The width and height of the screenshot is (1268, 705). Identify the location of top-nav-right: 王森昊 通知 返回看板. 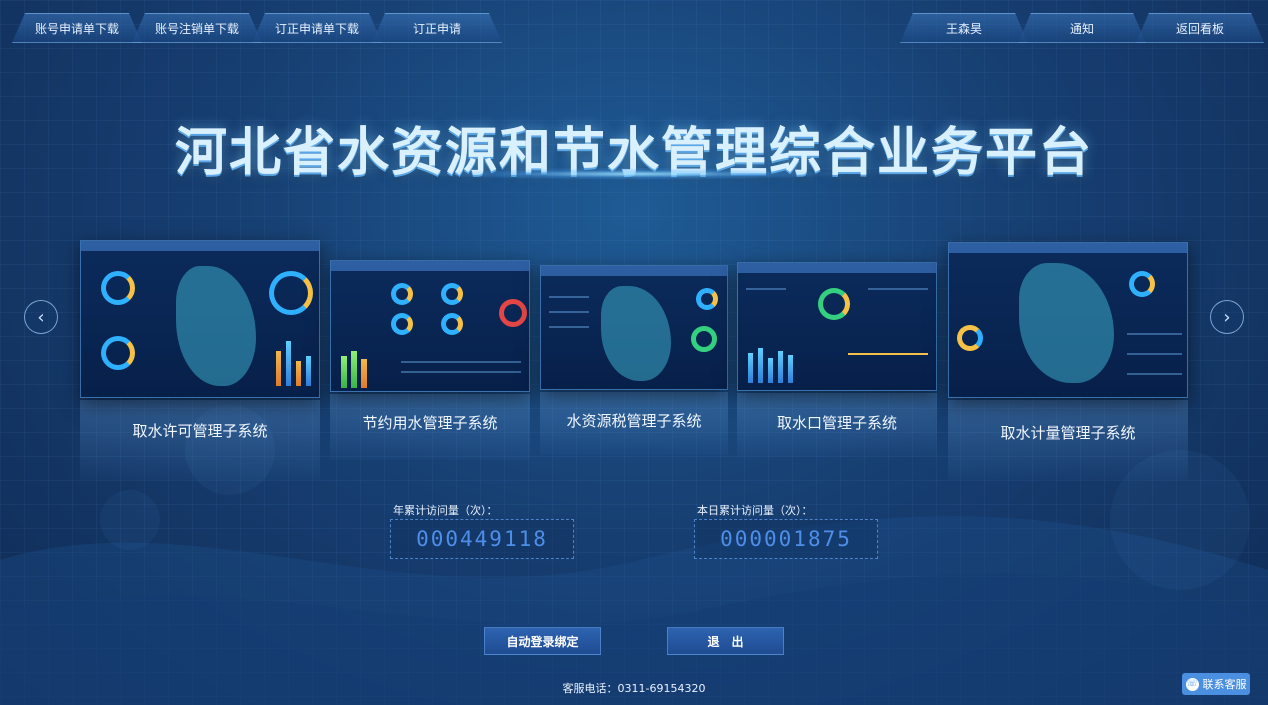
(1082, 30).